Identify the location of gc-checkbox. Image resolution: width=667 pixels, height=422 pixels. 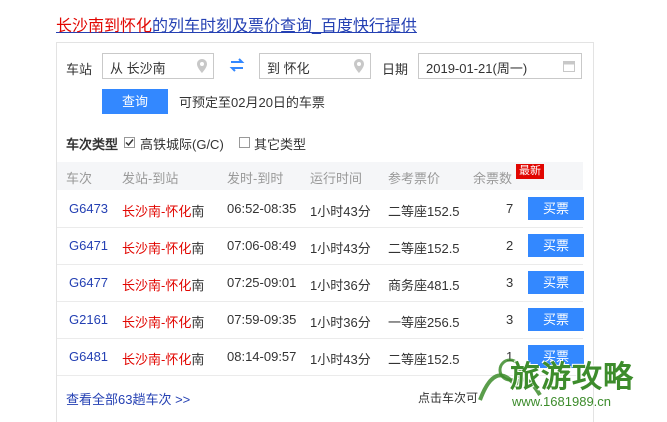
(129, 142).